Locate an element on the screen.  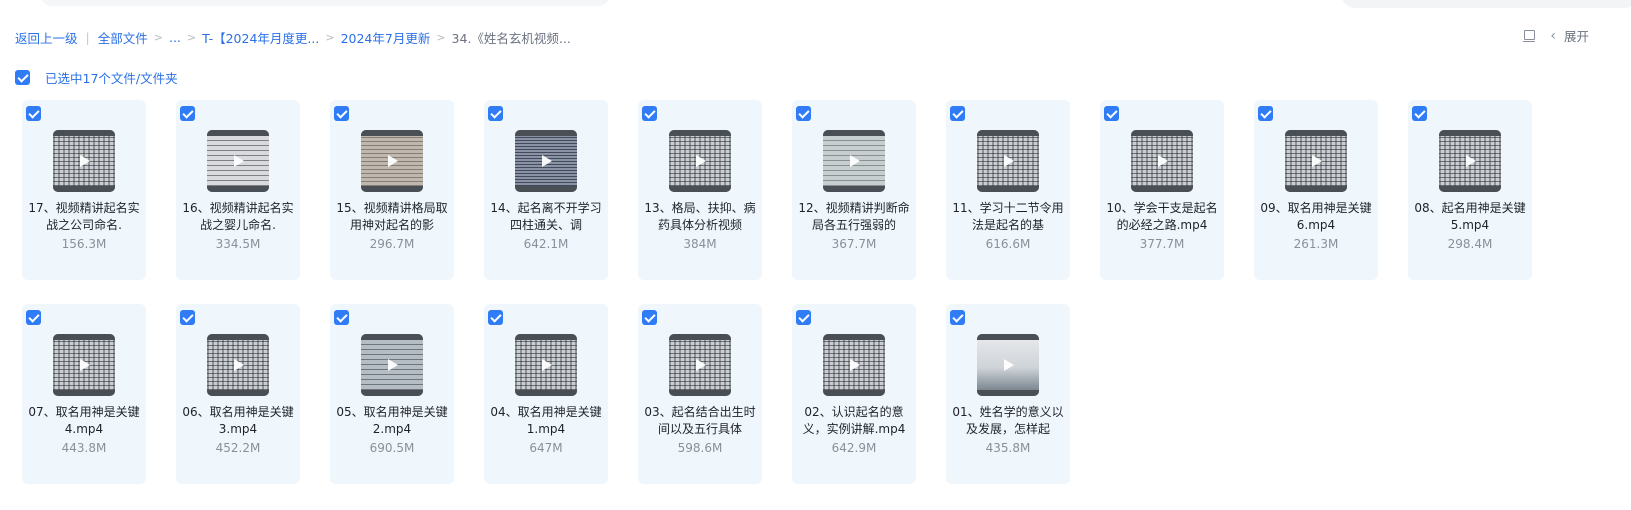
file-card: 10、学会干支是起名的必经之路.mp4 377.7M is located at coordinates (1162, 190).